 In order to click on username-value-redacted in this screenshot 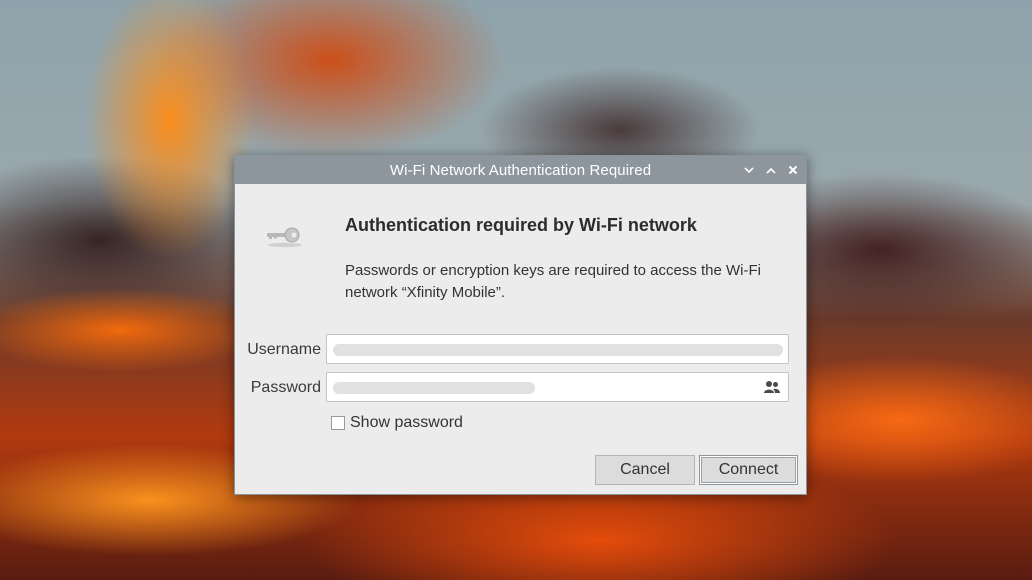, I will do `click(558, 350)`.